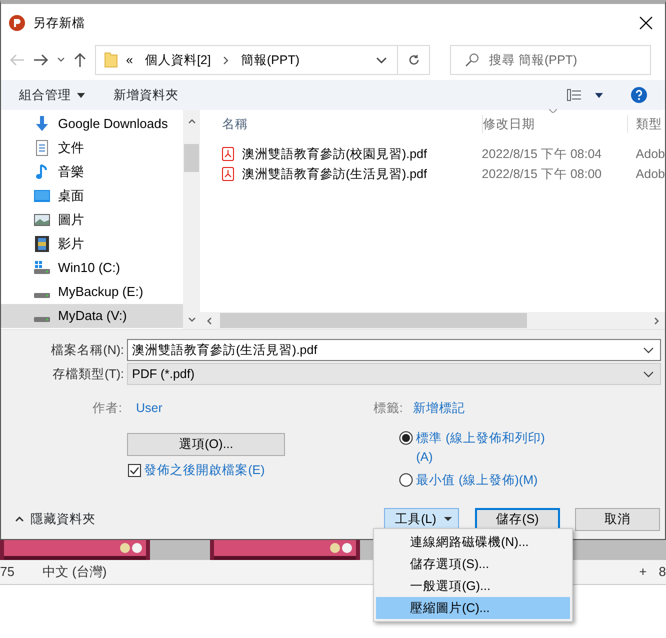  What do you see at coordinates (477, 480) in the screenshot?
I see `radio-label: 最小值 (線上發佈)(M)` at bounding box center [477, 480].